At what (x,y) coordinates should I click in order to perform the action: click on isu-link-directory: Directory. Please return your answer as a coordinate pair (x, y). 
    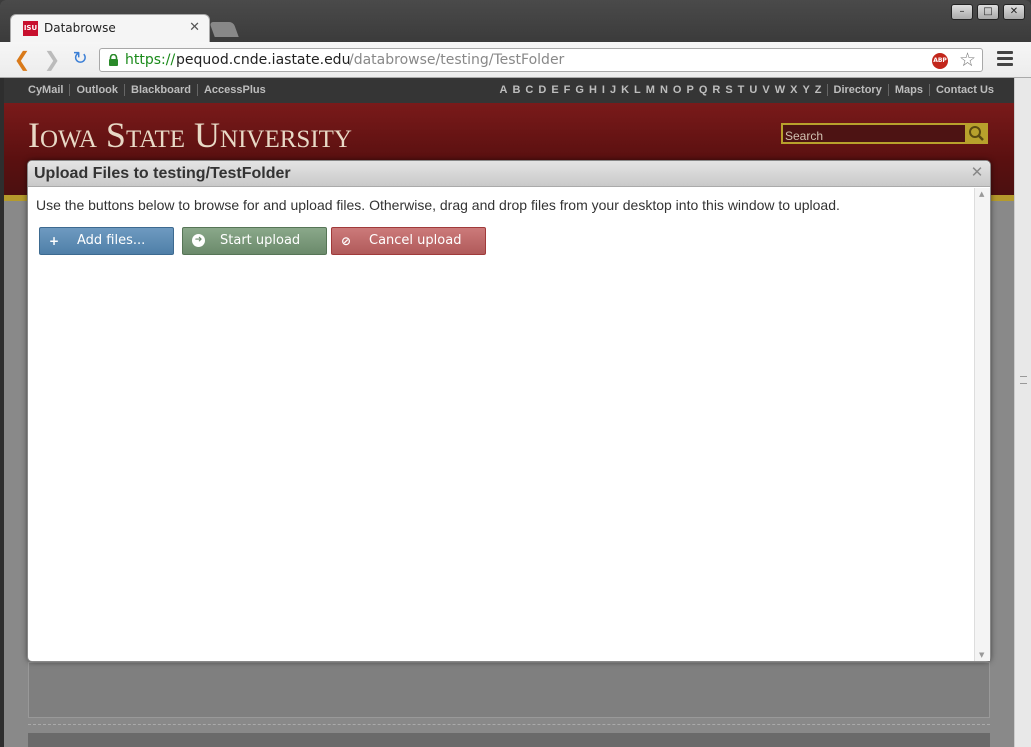
    Looking at the image, I should click on (857, 90).